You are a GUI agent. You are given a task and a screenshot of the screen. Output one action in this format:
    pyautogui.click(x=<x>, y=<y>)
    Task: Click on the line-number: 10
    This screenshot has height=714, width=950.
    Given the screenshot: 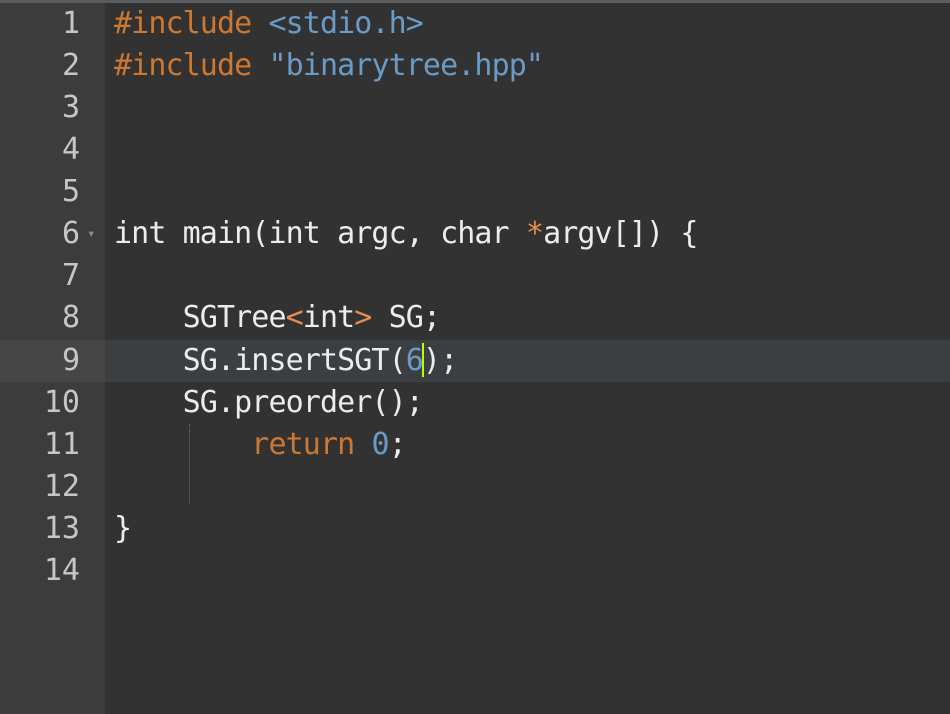 What is the action you would take?
    pyautogui.click(x=61, y=402)
    